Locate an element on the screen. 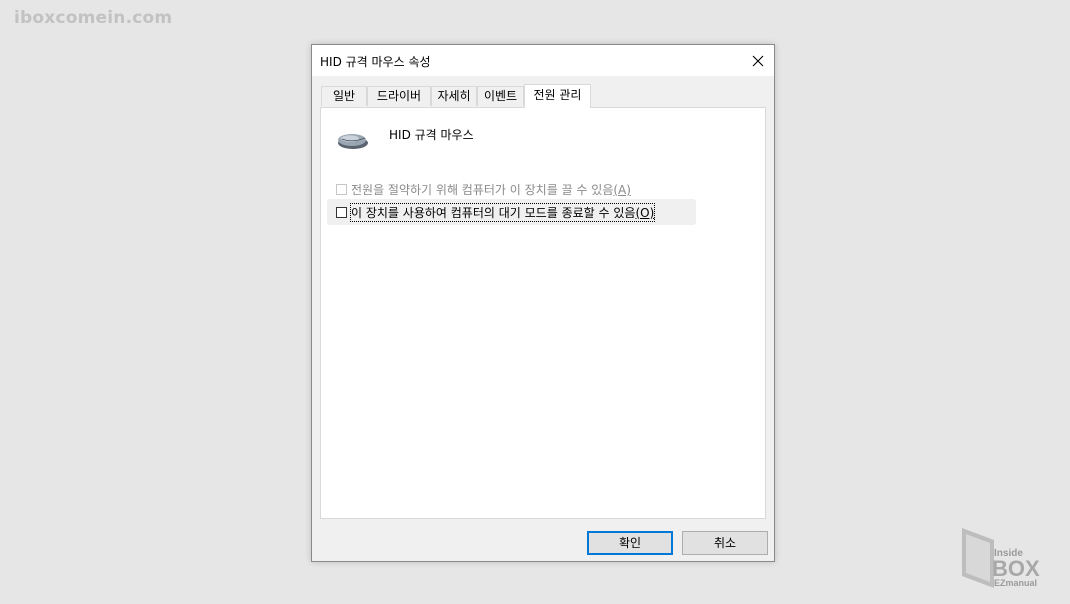 The width and height of the screenshot is (1070, 604). allow-wake-label: 이 장치를 사용하여 컴퓨터의 대기 모드를 종료할 수 있음 is located at coordinates (493, 212).